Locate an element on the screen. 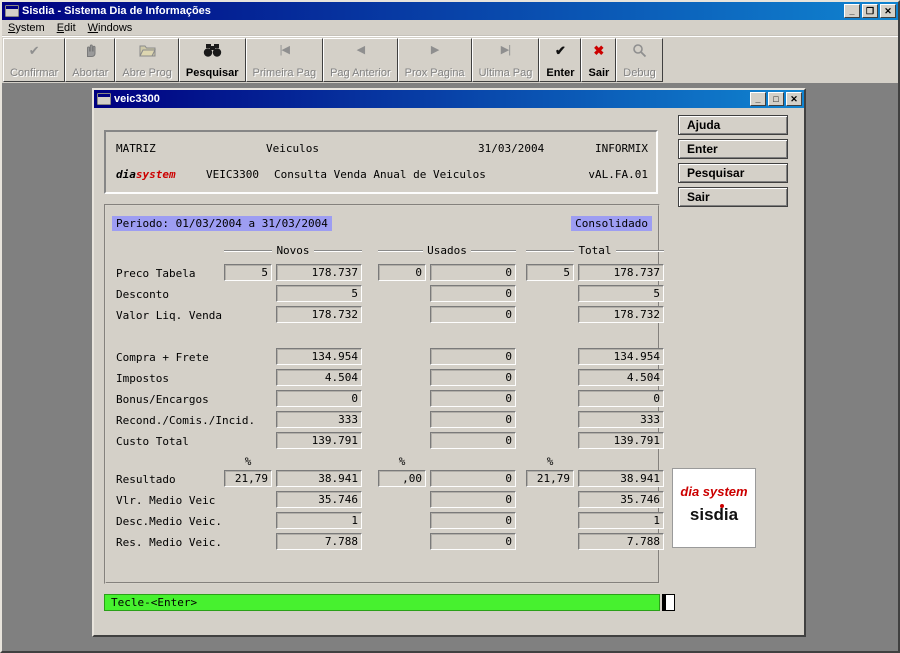 This screenshot has height=653, width=900. check-bold-icon: ✔ is located at coordinates (560, 50).